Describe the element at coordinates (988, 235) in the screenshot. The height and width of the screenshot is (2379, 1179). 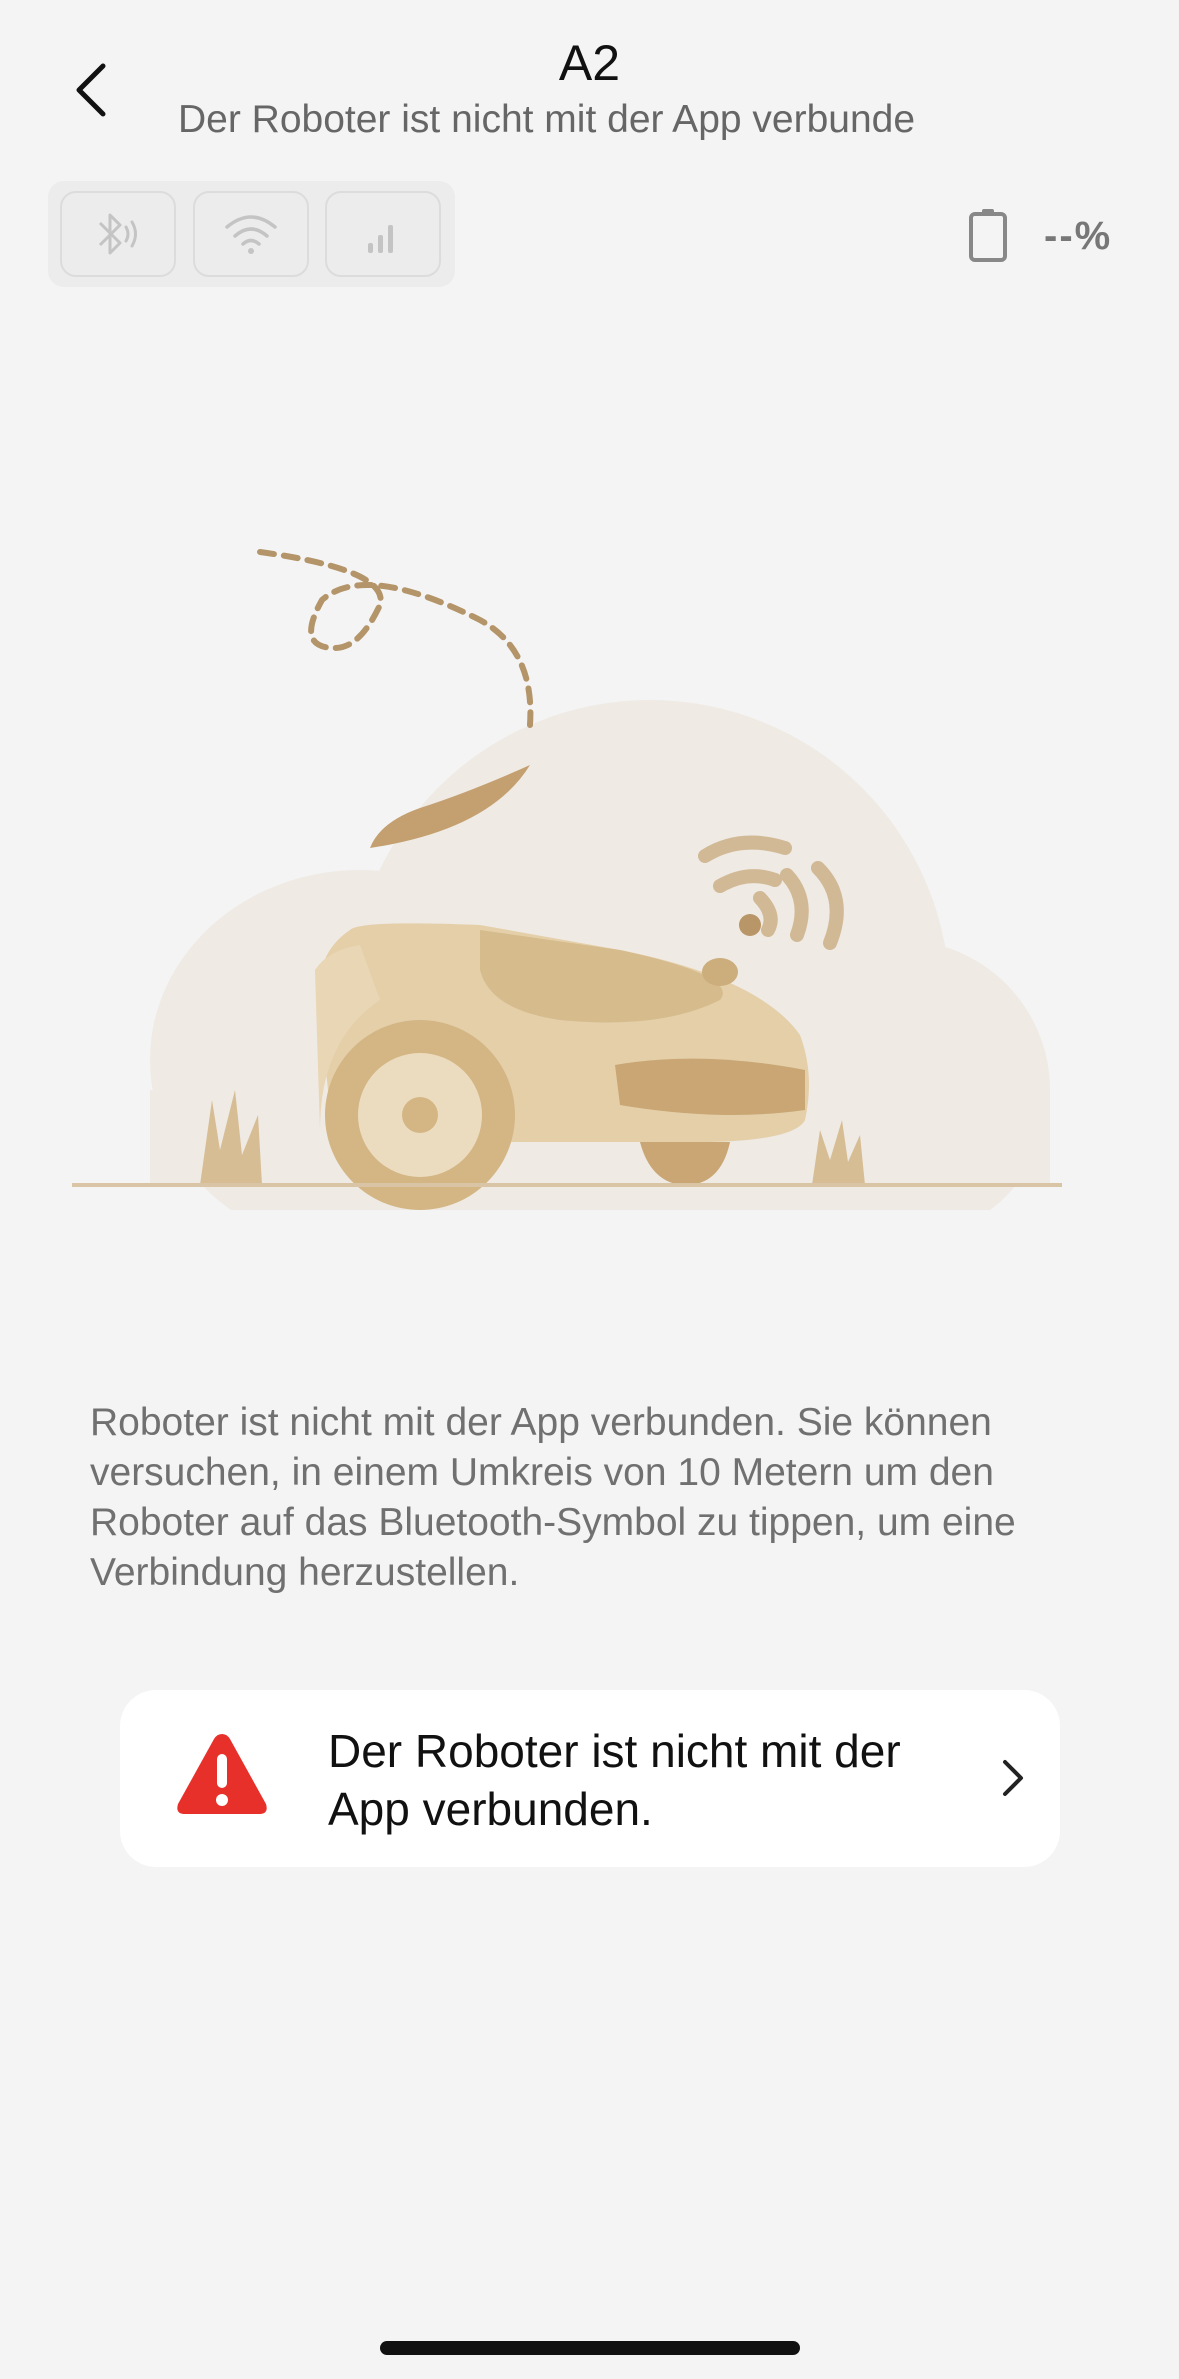
I see `battery-icon` at that location.